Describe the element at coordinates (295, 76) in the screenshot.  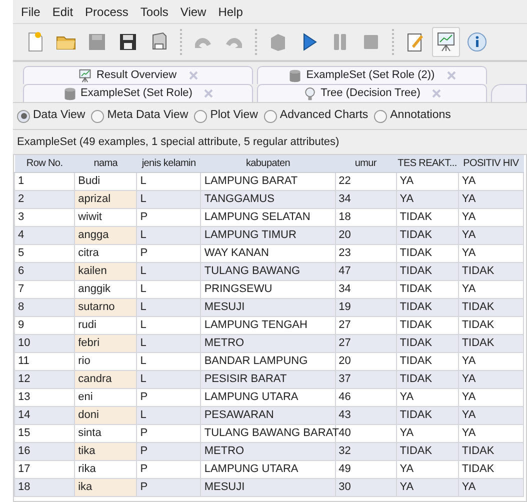
I see `database-icon` at that location.